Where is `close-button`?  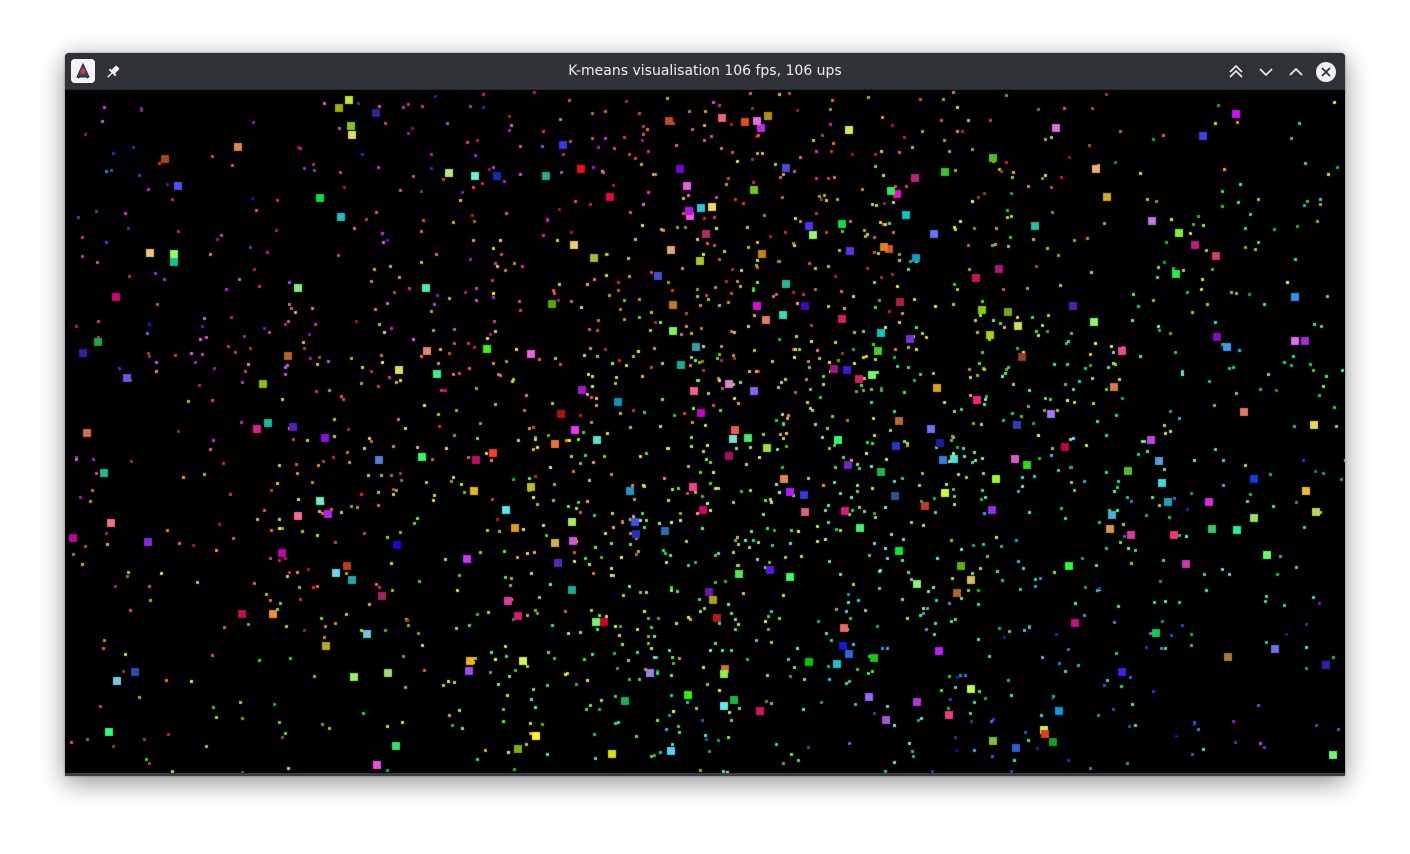 close-button is located at coordinates (1326, 72).